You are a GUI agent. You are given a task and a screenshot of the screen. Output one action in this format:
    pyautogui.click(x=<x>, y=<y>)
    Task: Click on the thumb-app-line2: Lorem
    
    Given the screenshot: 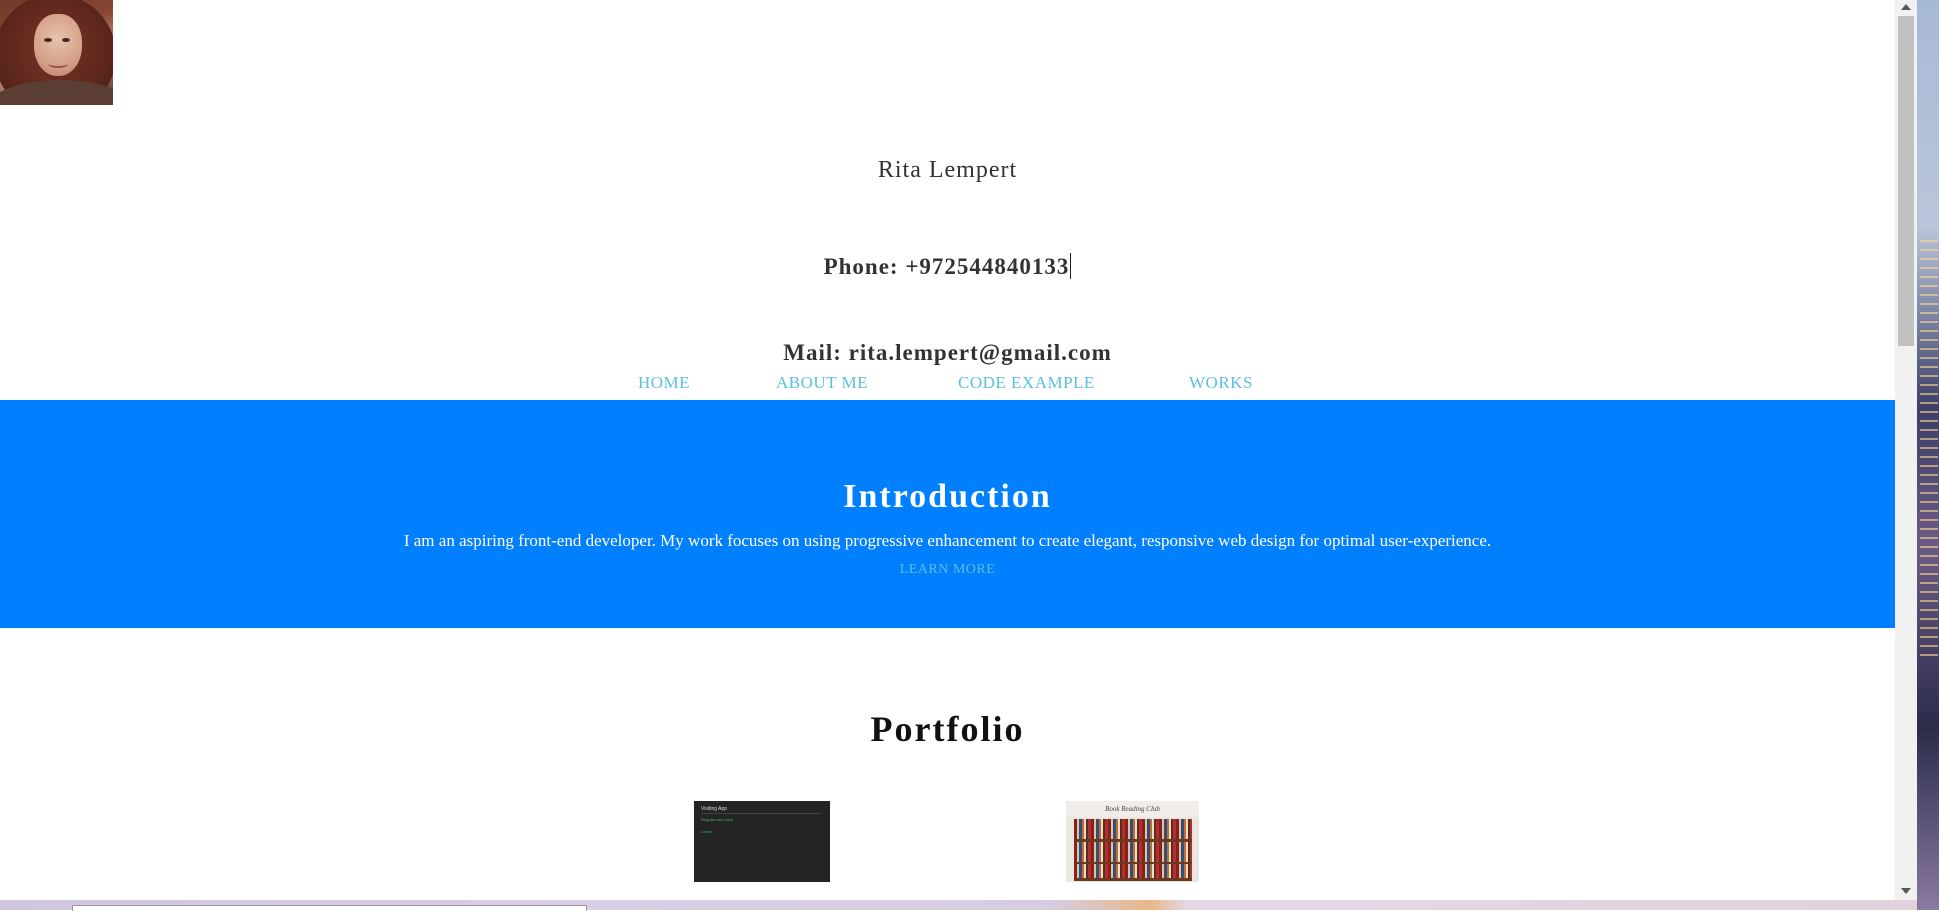 What is the action you would take?
    pyautogui.click(x=707, y=831)
    